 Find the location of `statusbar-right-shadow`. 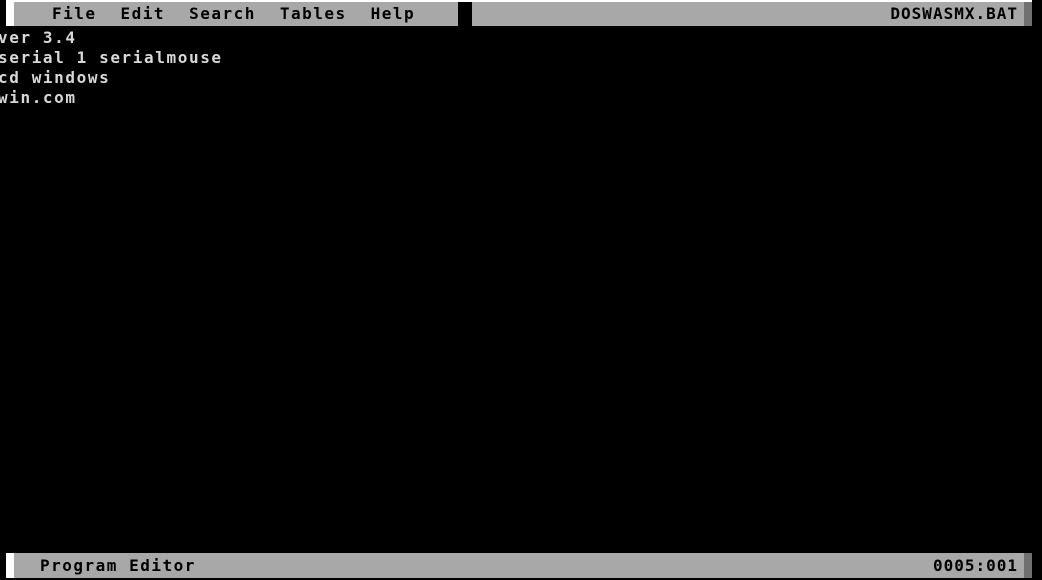

statusbar-right-shadow is located at coordinates (1028, 565).